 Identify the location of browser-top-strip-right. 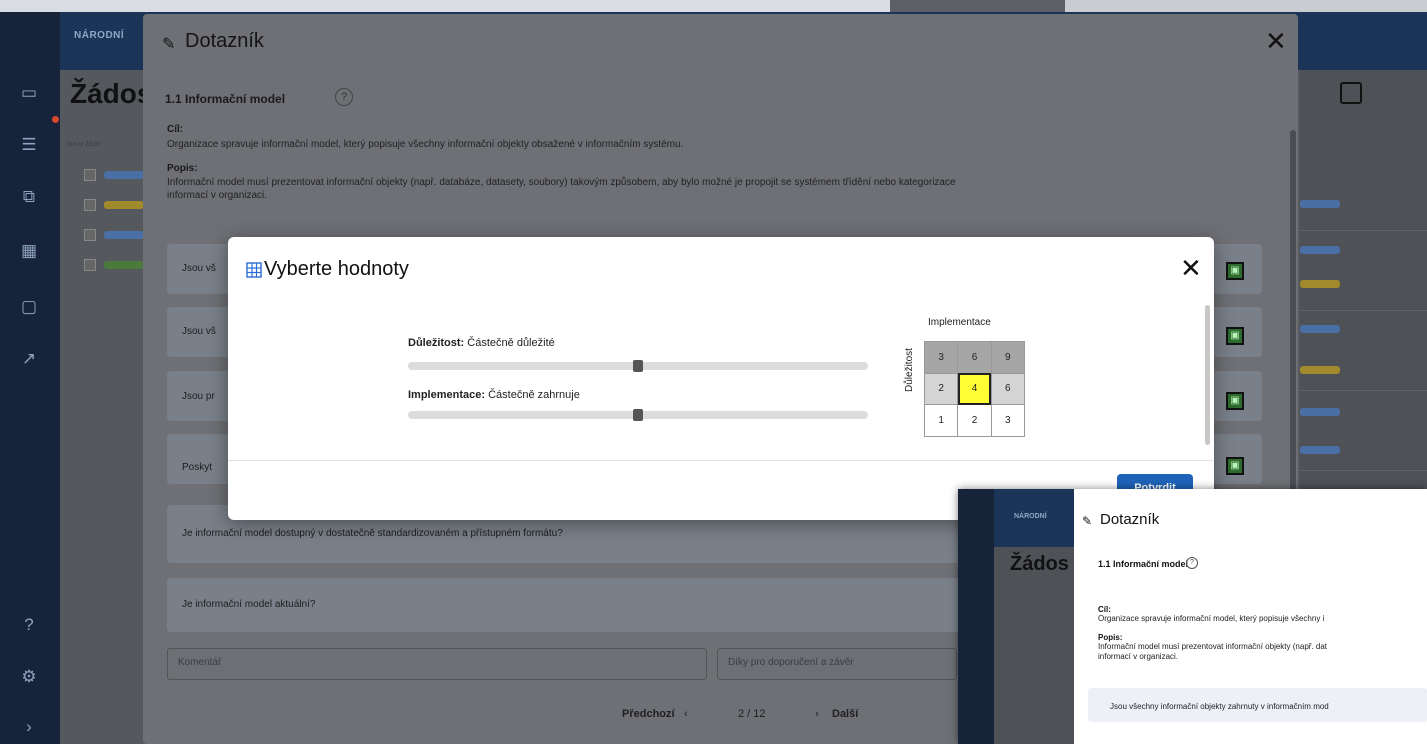
(1246, 6).